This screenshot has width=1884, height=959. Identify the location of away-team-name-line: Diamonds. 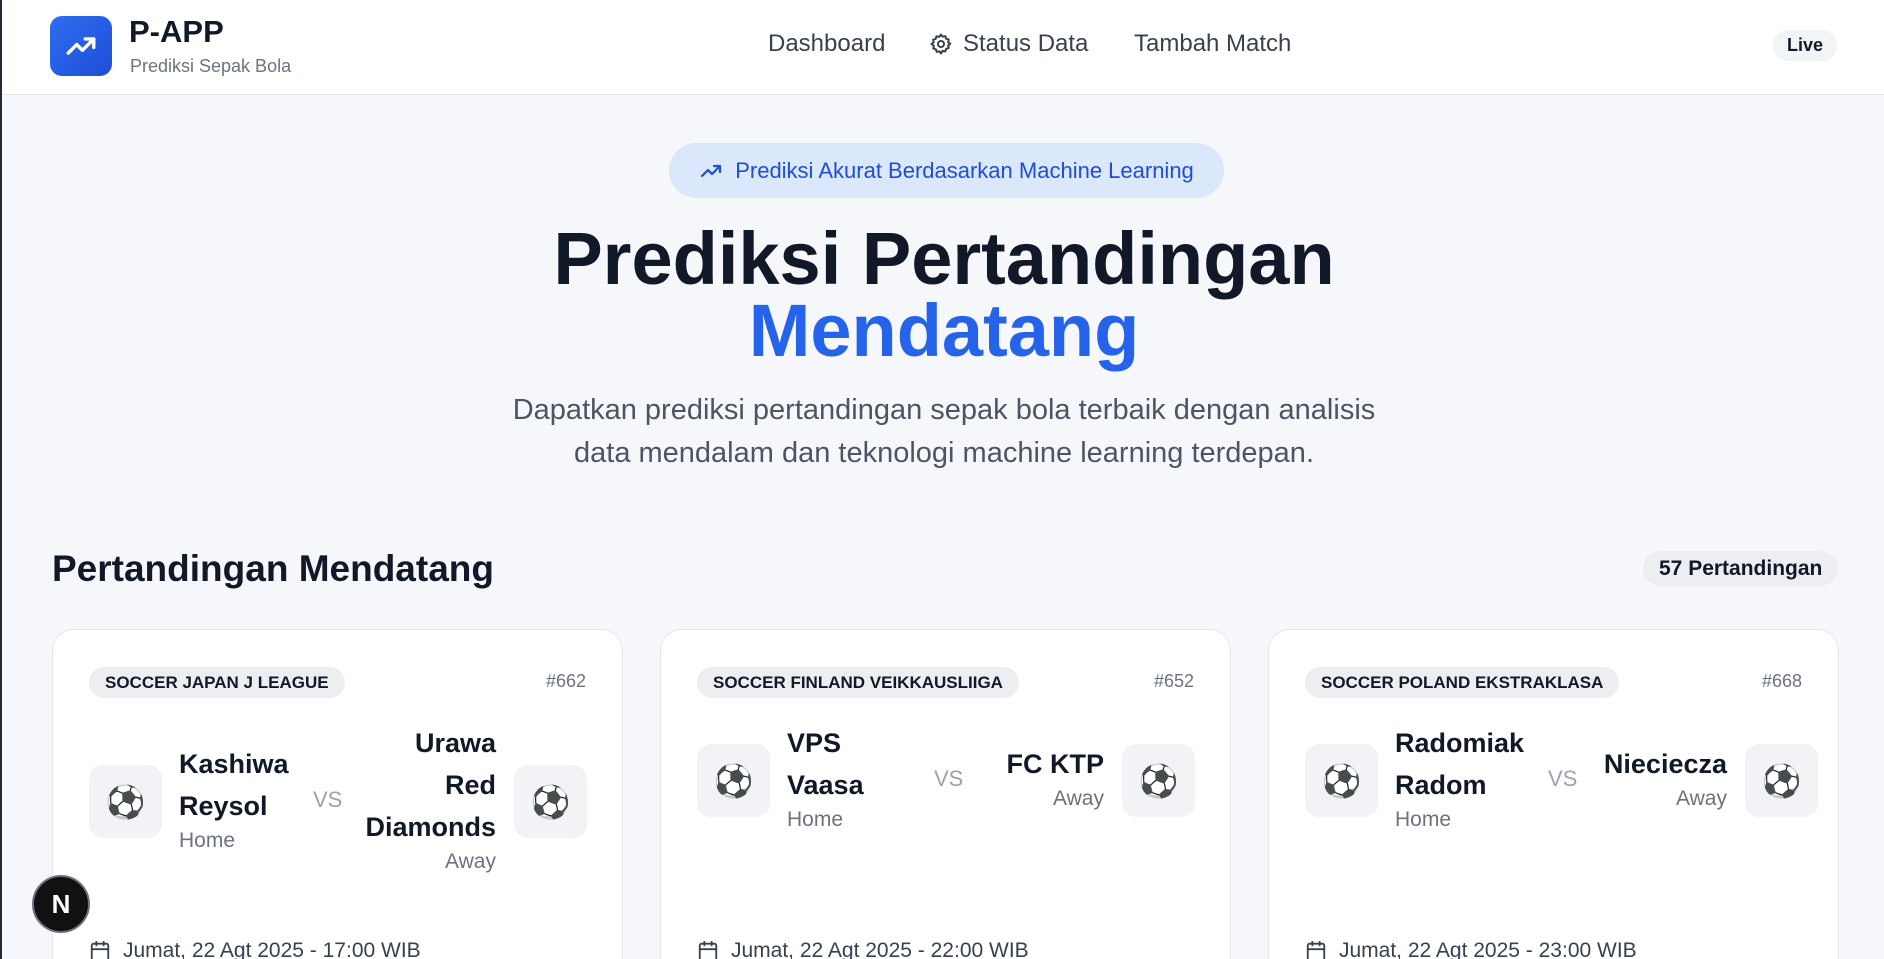
(430, 827).